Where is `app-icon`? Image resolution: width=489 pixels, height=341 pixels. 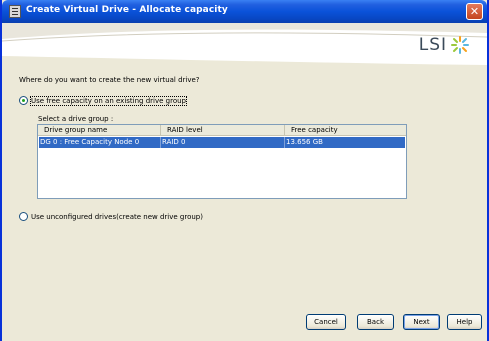
app-icon is located at coordinates (15, 11).